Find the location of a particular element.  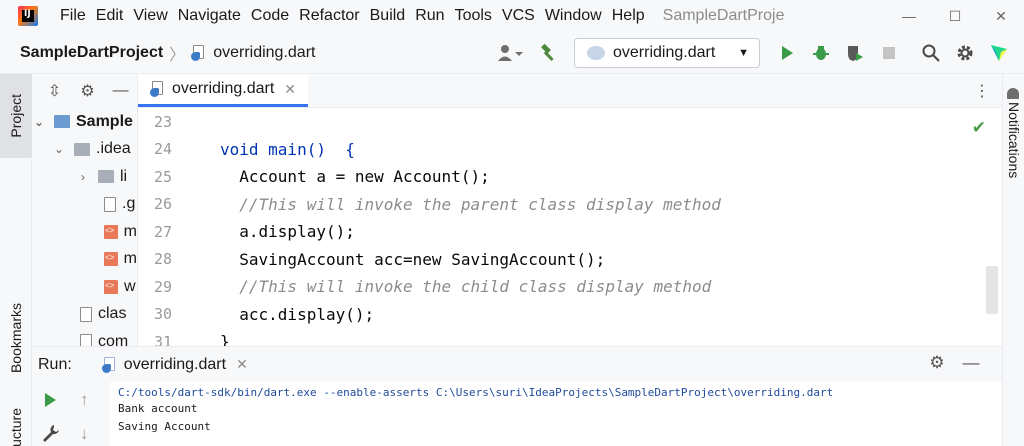

structure-tool-tab-label: ucture is located at coordinates (16, 427).